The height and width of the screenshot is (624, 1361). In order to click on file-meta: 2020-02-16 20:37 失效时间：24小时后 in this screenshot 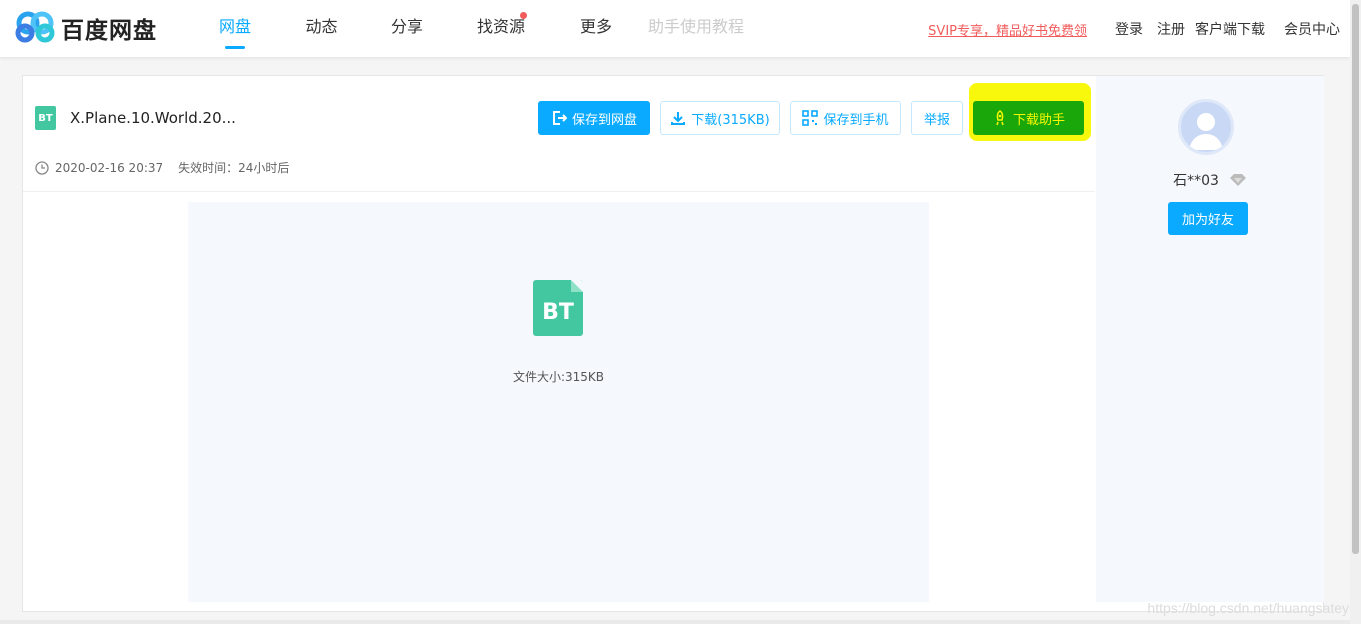, I will do `click(162, 167)`.